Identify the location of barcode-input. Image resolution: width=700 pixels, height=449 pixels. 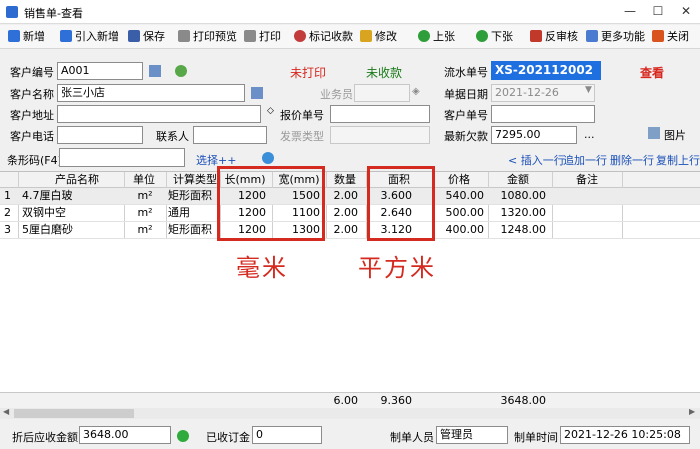
(122, 157).